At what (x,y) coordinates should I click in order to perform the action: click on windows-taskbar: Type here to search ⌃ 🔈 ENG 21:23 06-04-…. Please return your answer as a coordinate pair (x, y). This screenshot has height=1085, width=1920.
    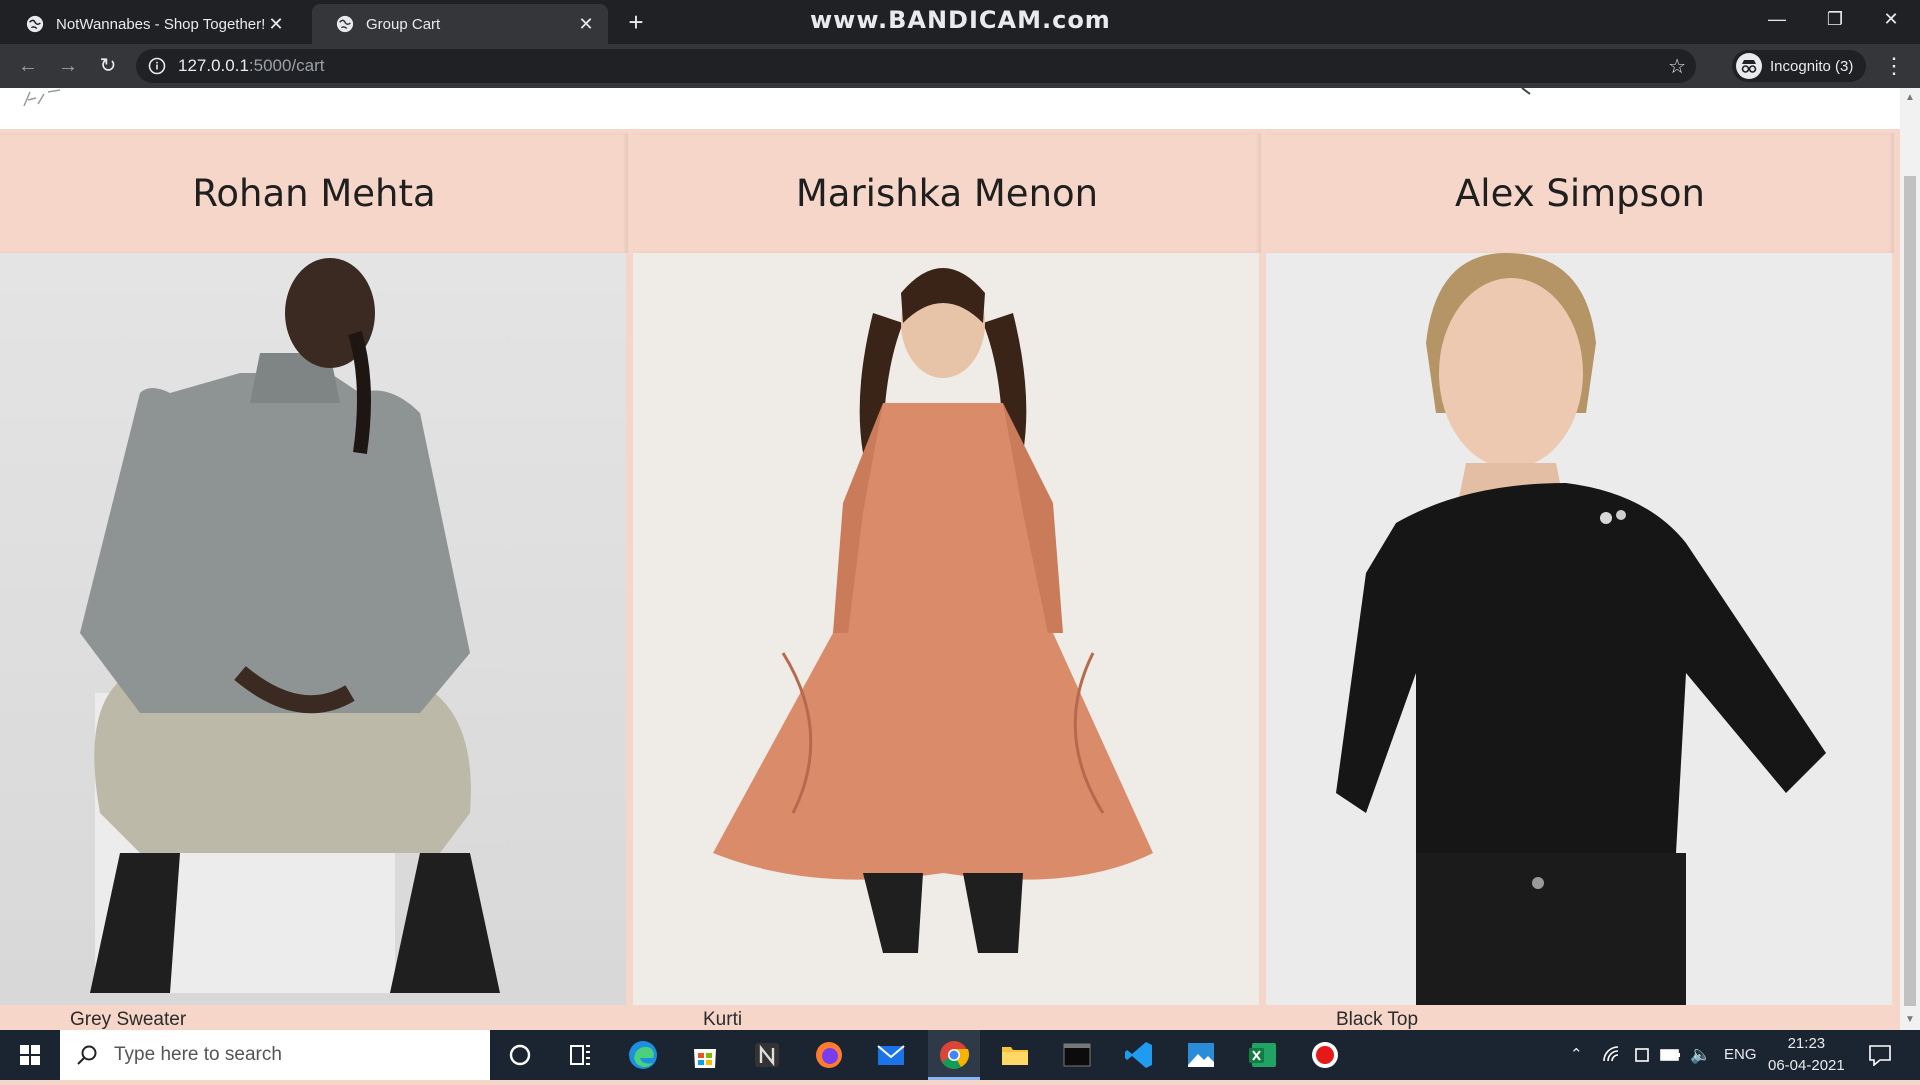
    Looking at the image, I should click on (960, 1055).